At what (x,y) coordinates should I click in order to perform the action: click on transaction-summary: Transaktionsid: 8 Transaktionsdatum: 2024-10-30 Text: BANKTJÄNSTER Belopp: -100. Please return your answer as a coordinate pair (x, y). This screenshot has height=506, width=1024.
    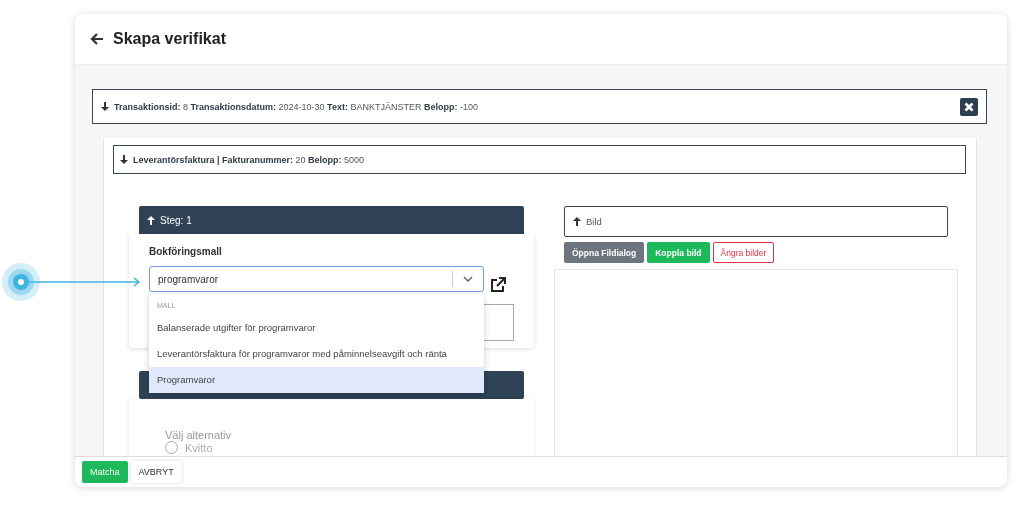
    Looking at the image, I should click on (296, 106).